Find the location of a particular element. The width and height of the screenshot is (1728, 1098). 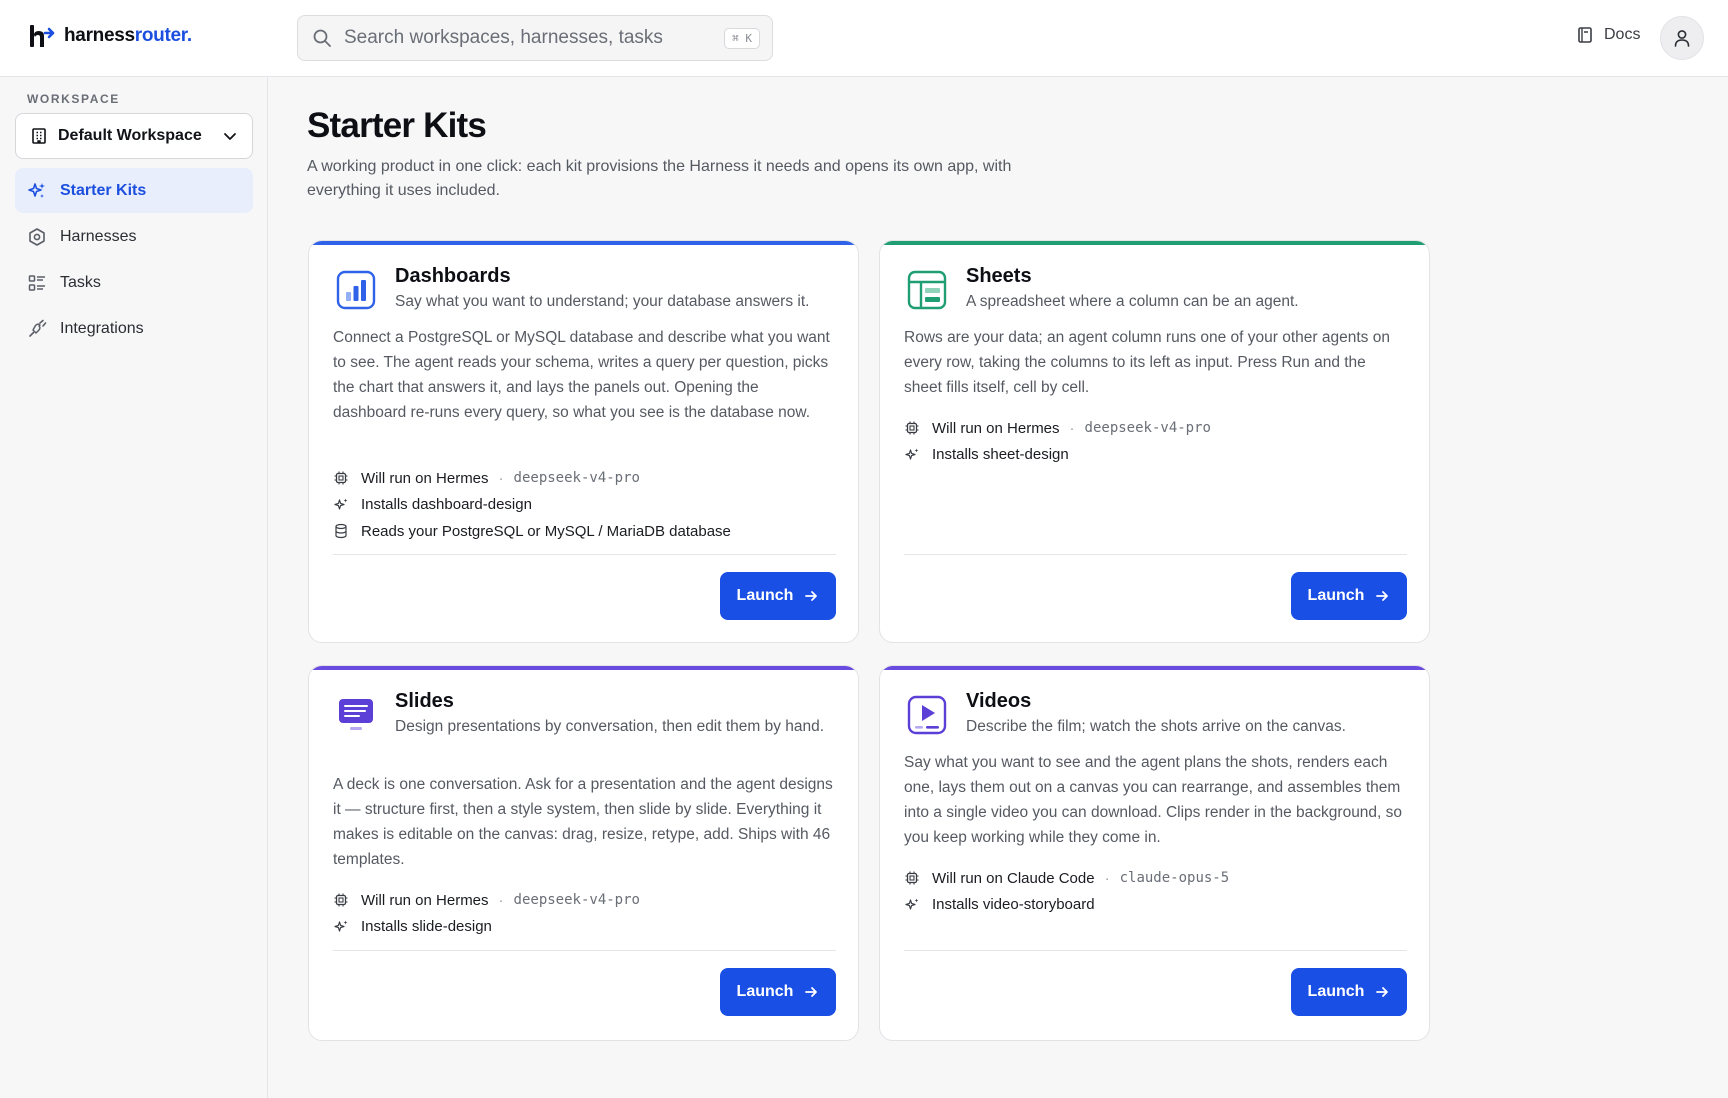

presentation-icon is located at coordinates (356, 714).